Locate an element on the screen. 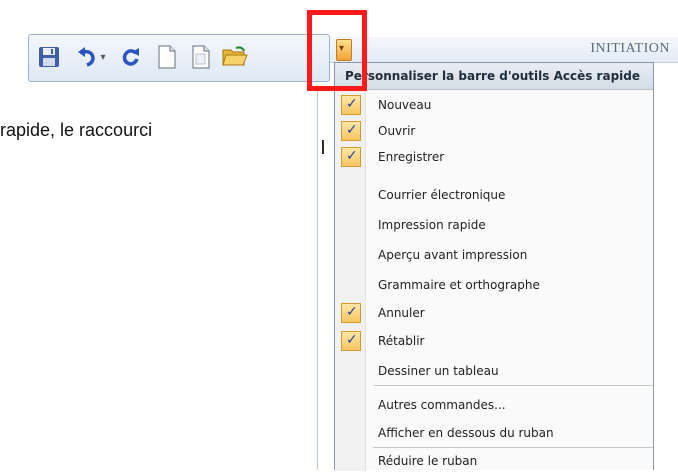 The image size is (678, 475). highlight-box is located at coordinates (337, 50).